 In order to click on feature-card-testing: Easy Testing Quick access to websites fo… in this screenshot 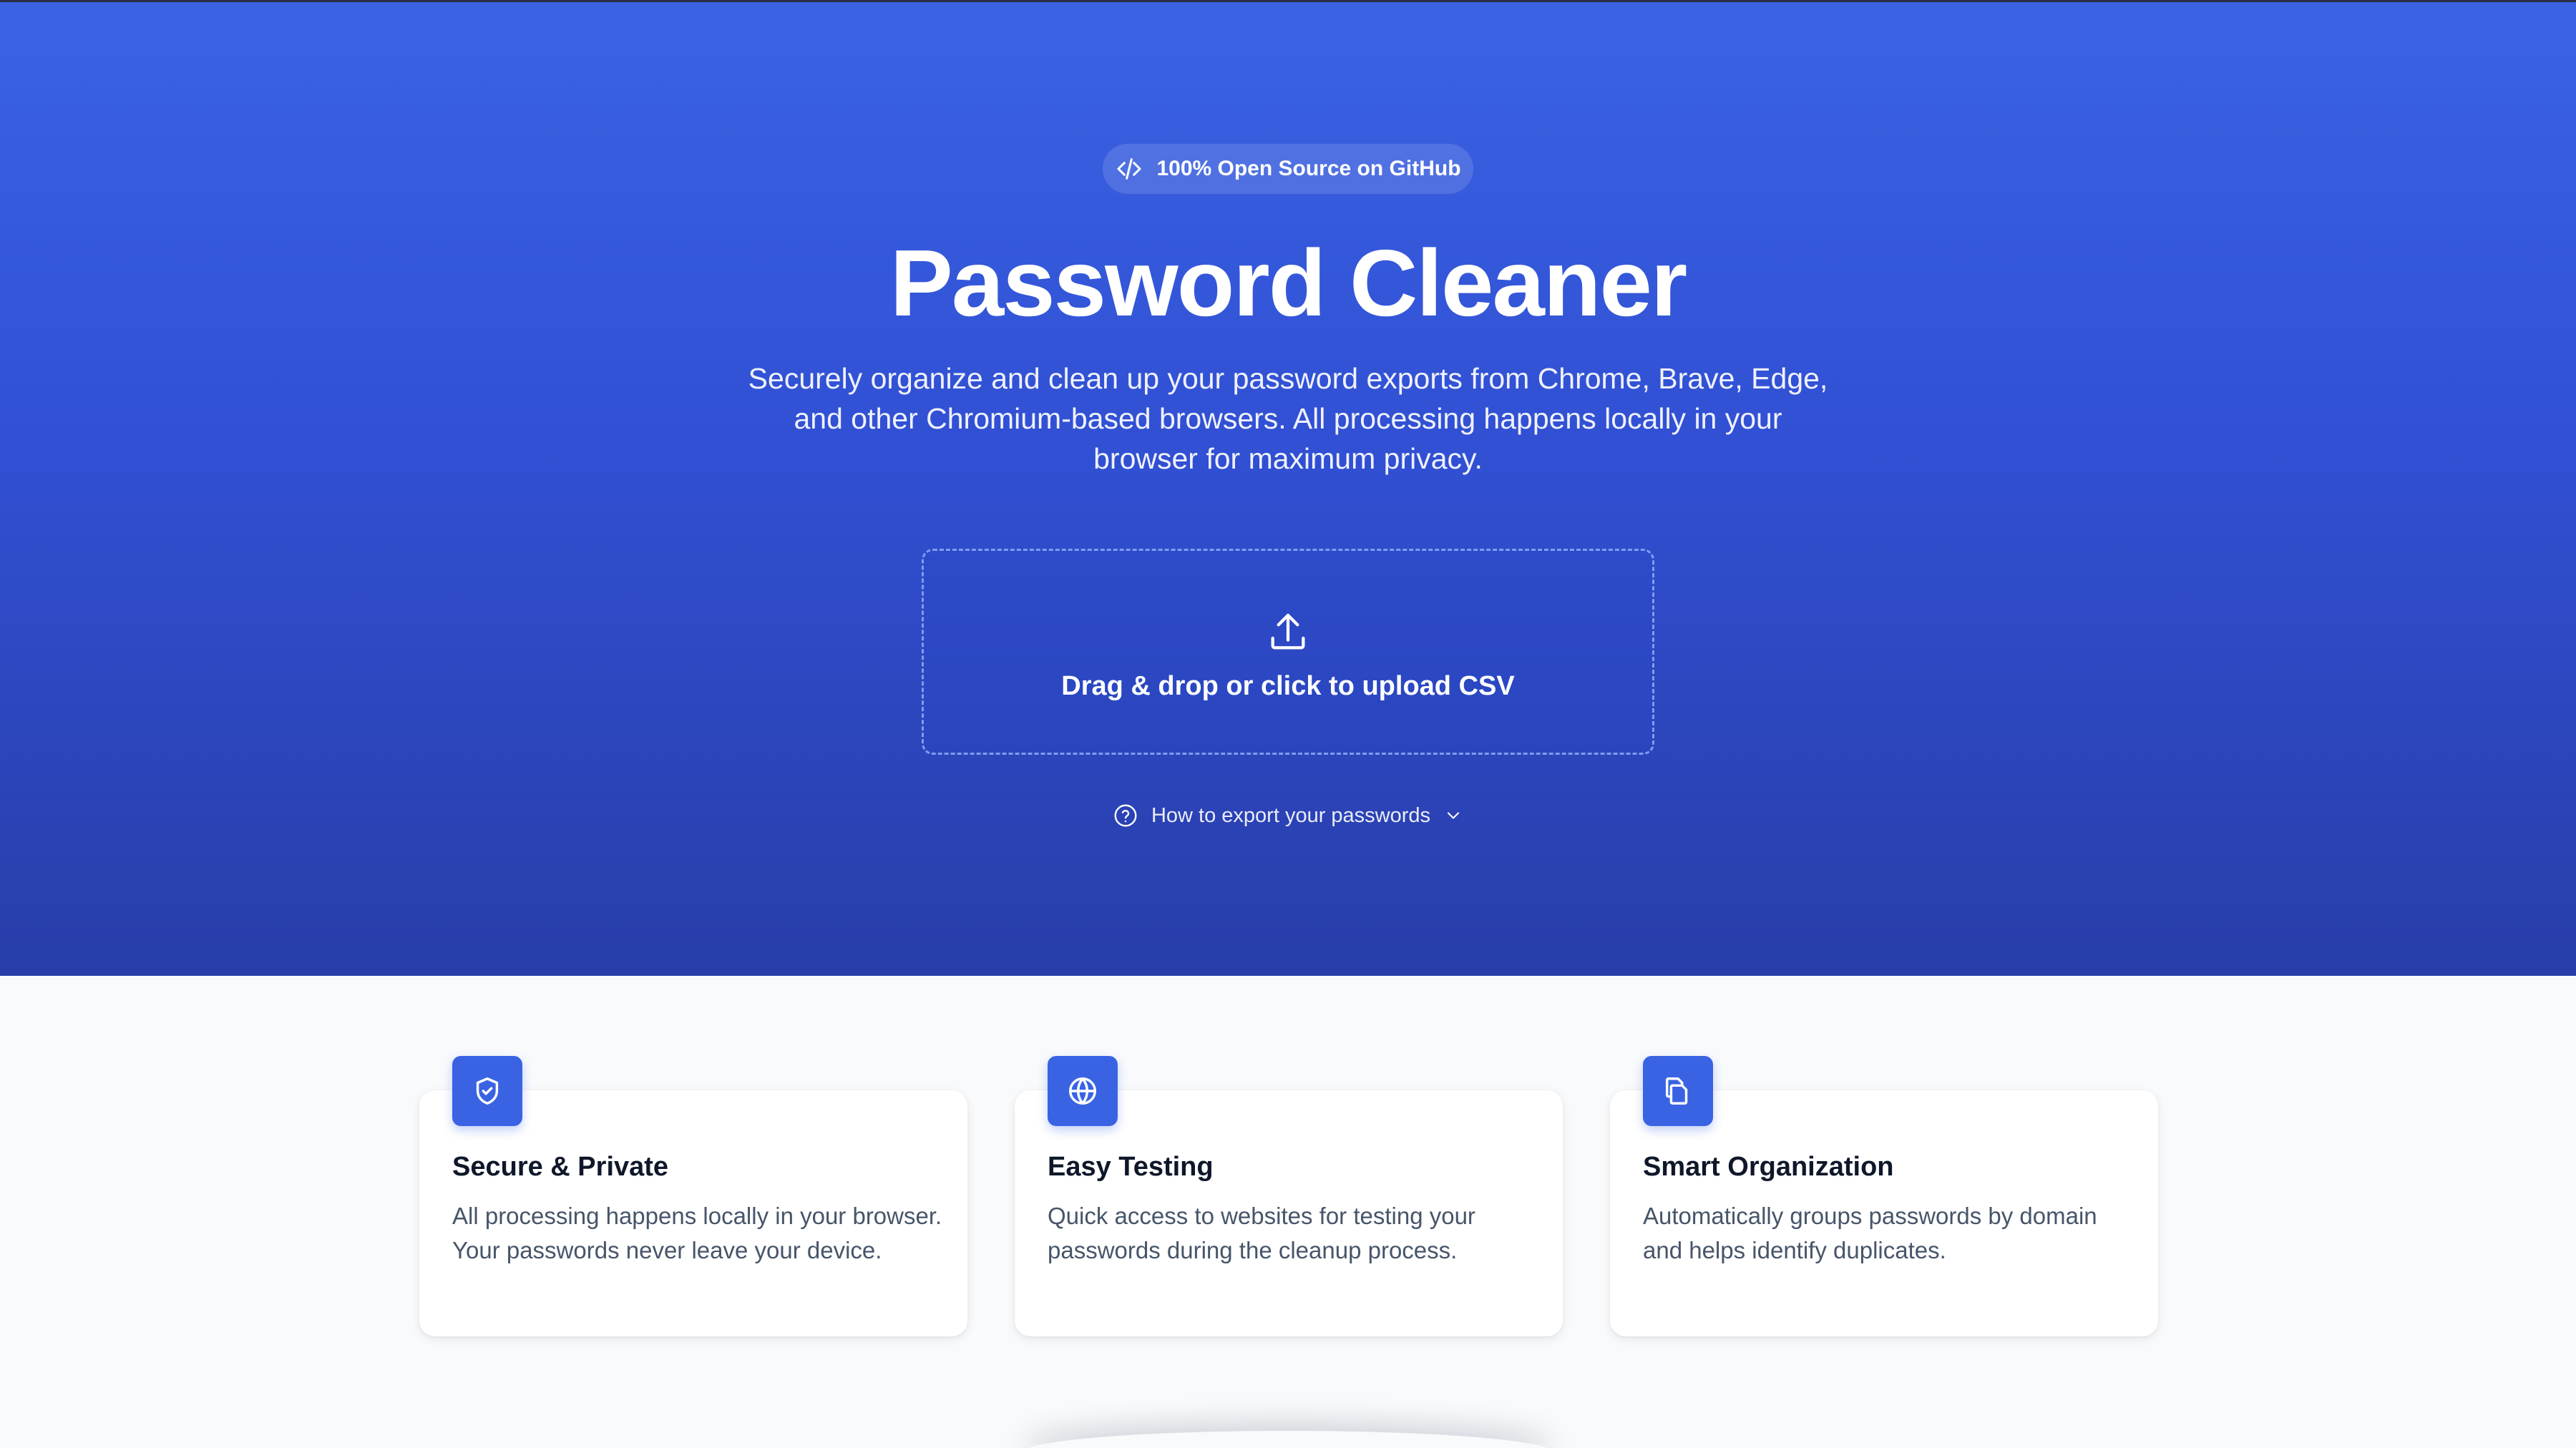, I will do `click(1289, 1196)`.